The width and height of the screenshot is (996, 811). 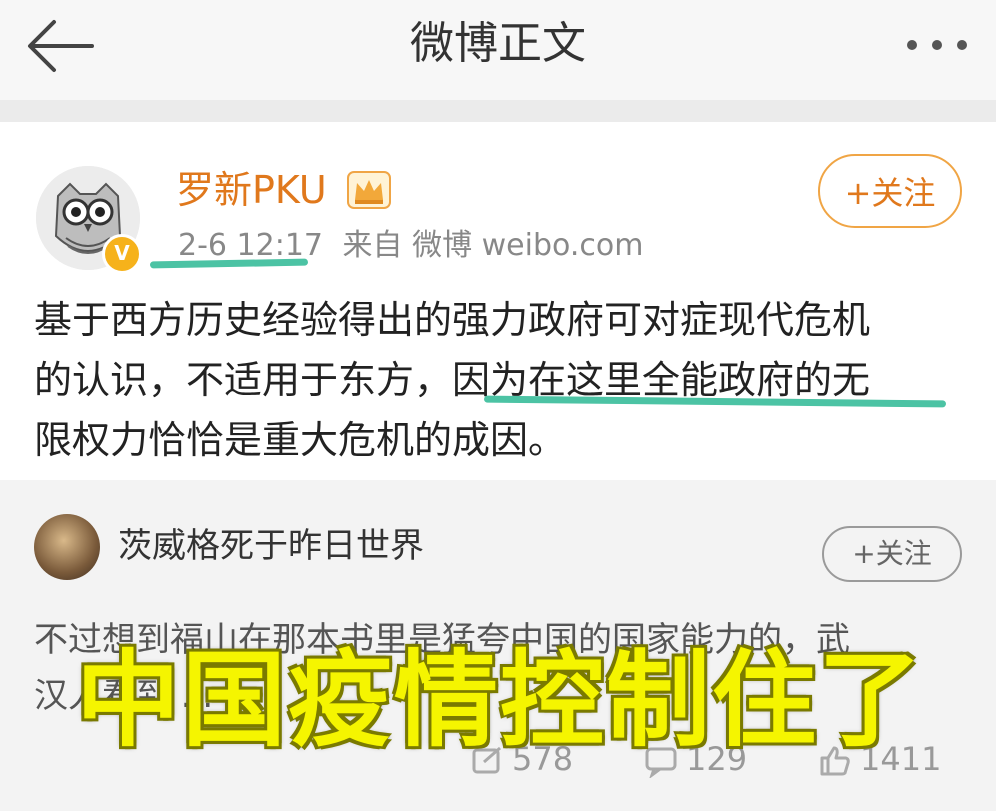 I want to click on highlight-stroke, so click(x=229, y=263).